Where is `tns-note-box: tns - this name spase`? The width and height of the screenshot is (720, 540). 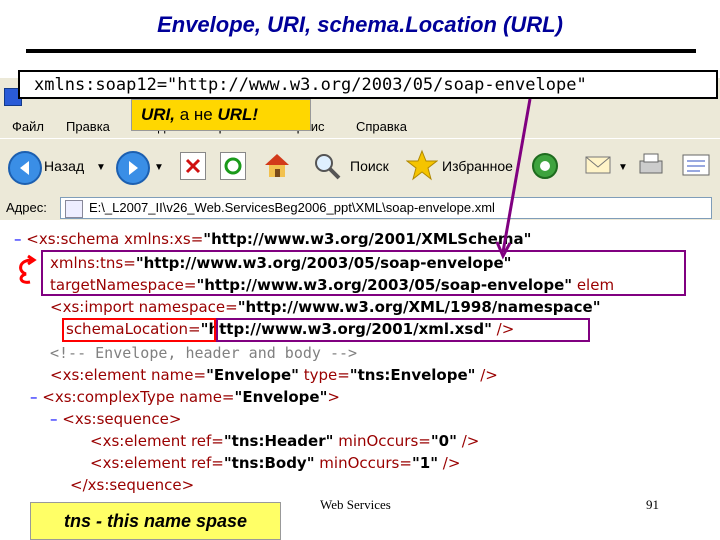
tns-note-box: tns - this name spase is located at coordinates (155, 521).